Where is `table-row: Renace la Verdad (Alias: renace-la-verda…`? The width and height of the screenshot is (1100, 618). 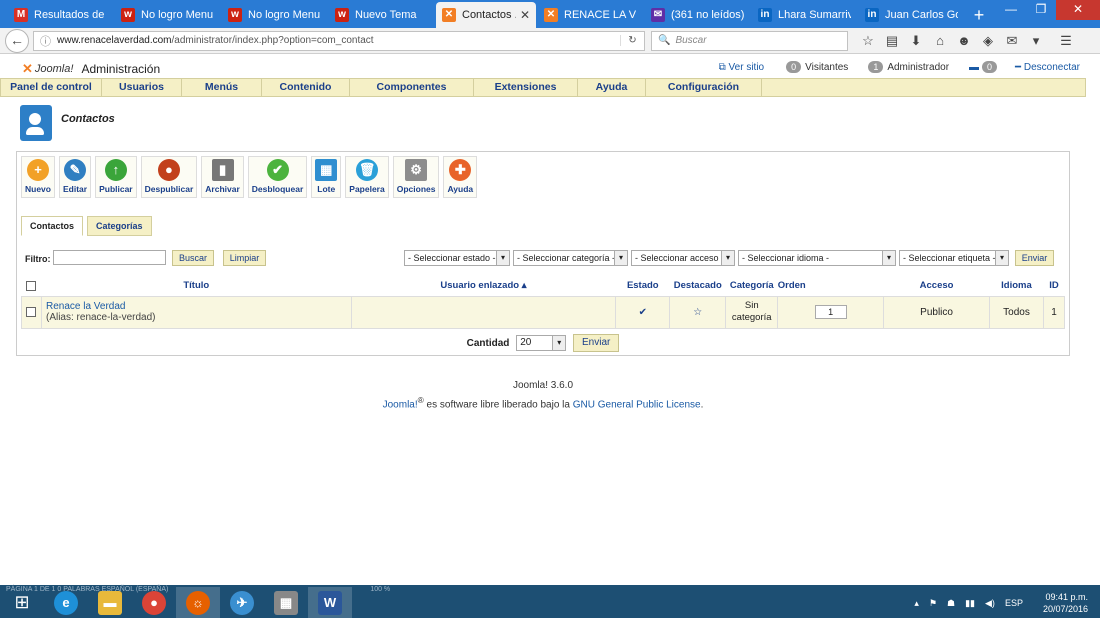 table-row: Renace la Verdad (Alias: renace-la-verda… is located at coordinates (543, 312).